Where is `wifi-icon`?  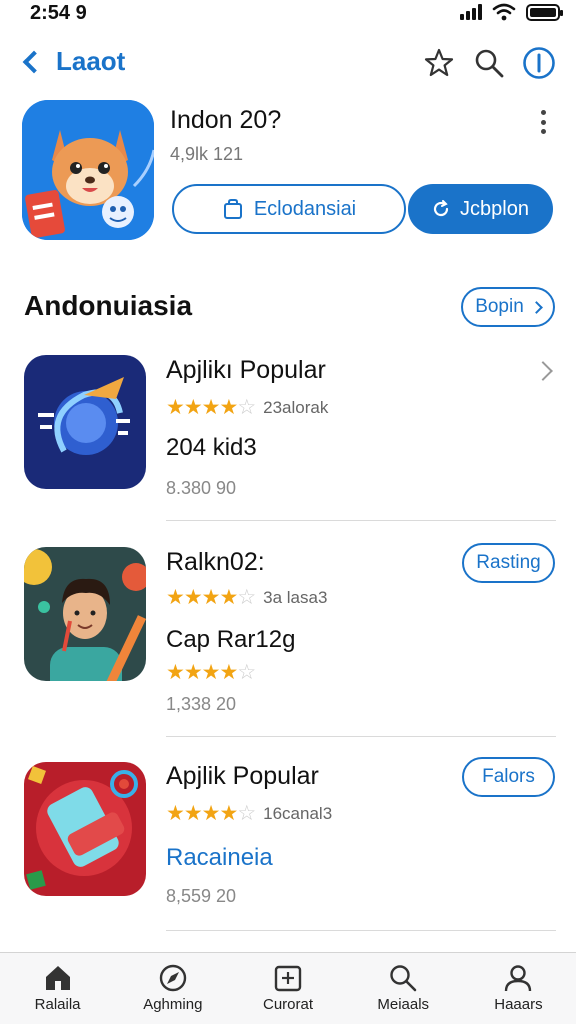
wifi-icon is located at coordinates (504, 12).